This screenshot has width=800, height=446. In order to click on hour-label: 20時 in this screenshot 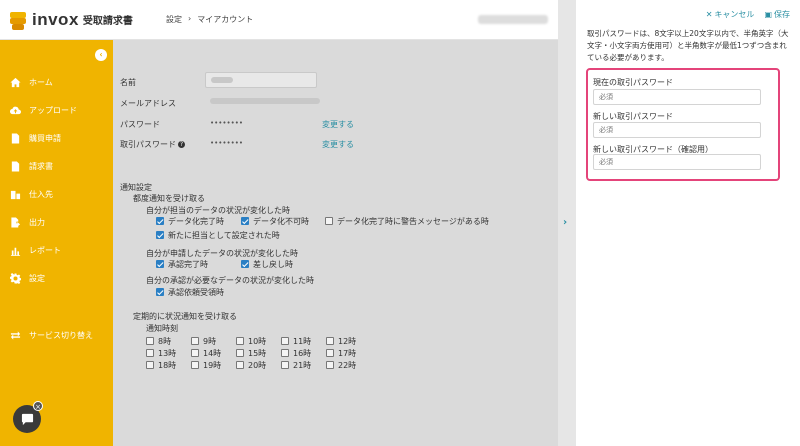, I will do `click(257, 365)`.